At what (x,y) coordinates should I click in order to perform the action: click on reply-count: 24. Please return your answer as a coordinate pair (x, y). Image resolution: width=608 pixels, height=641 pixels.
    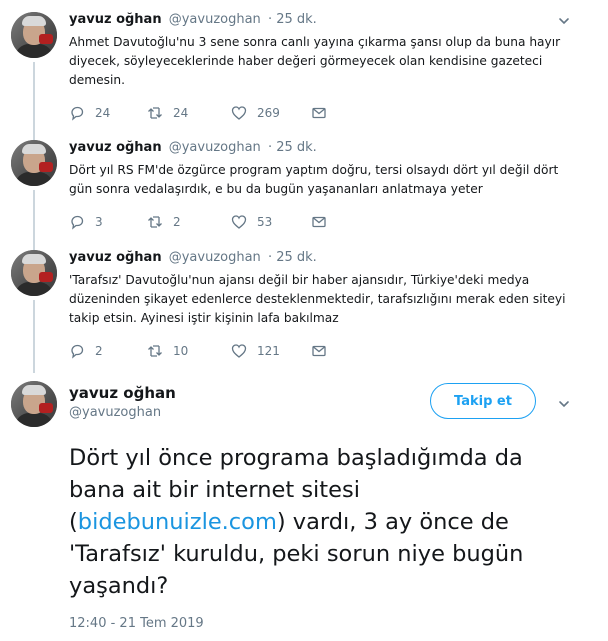
    Looking at the image, I should click on (103, 113).